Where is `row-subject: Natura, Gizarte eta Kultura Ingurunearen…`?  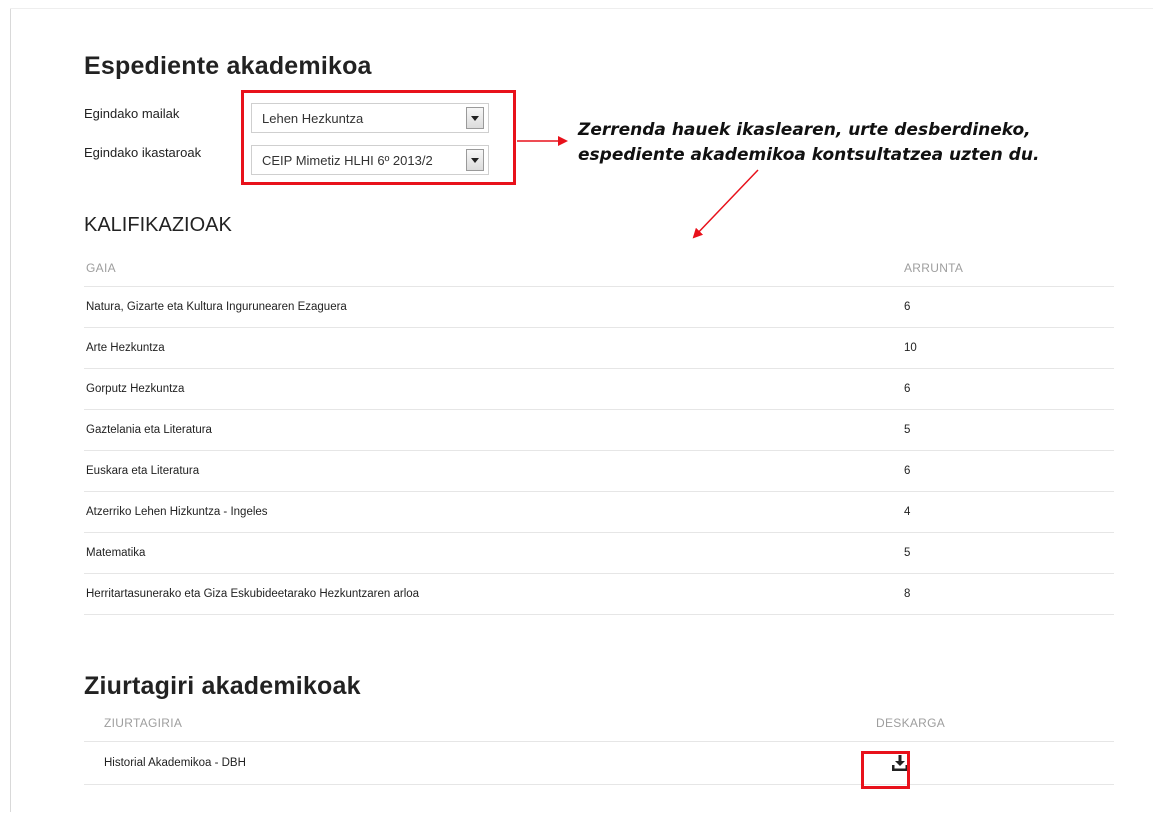 row-subject: Natura, Gizarte eta Kultura Ingurunearen… is located at coordinates (216, 307).